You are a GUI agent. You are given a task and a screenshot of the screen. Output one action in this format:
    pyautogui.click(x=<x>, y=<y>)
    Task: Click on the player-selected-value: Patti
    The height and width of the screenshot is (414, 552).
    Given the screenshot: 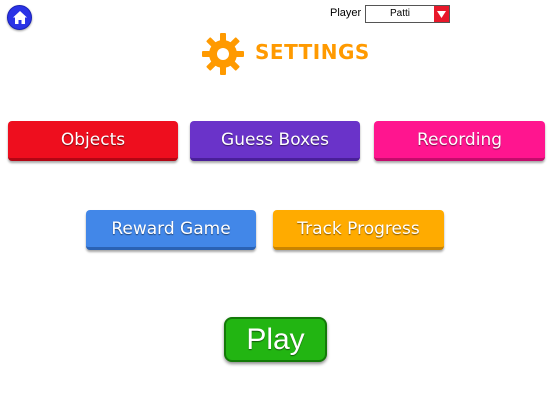 What is the action you would take?
    pyautogui.click(x=399, y=13)
    